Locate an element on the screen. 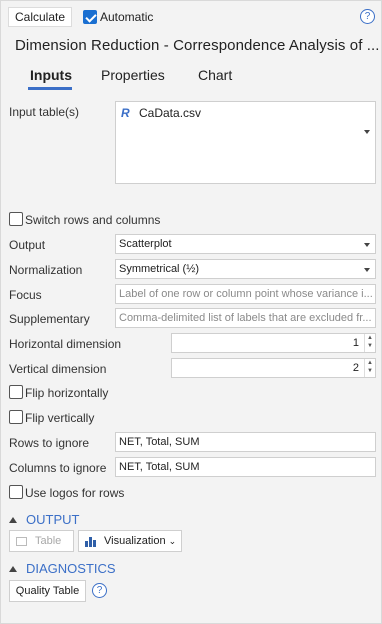  r-data-icon: R is located at coordinates (125, 113).